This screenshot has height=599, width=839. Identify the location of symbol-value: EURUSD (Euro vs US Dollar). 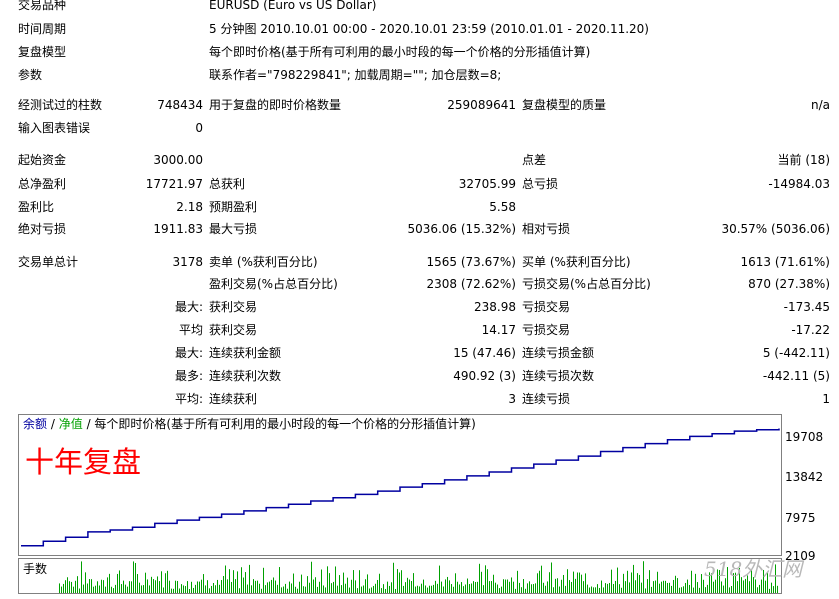
(293, 6).